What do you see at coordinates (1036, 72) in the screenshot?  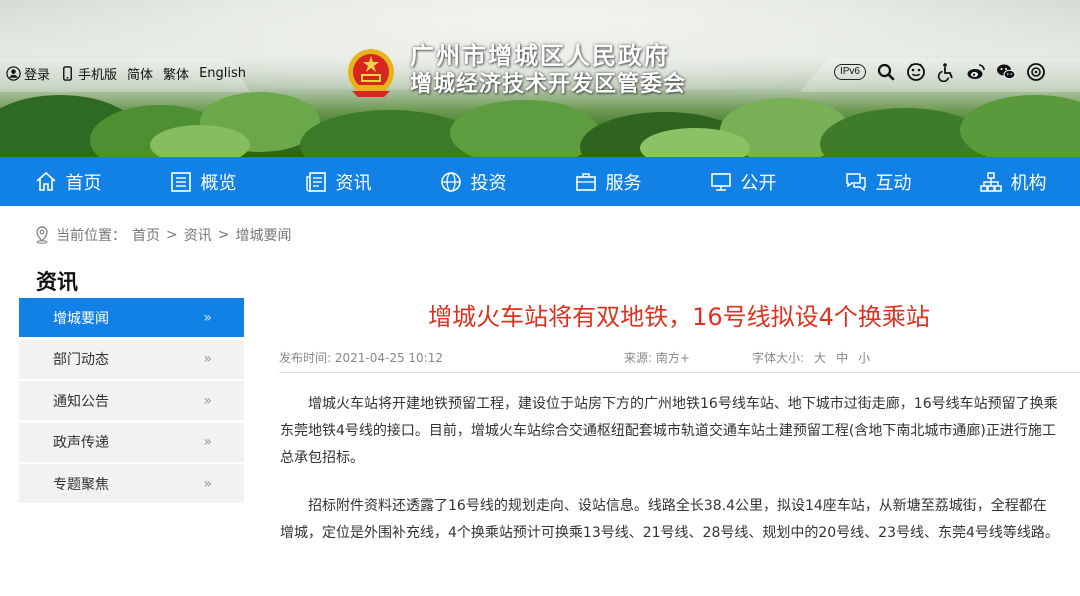 I see `app-icon` at bounding box center [1036, 72].